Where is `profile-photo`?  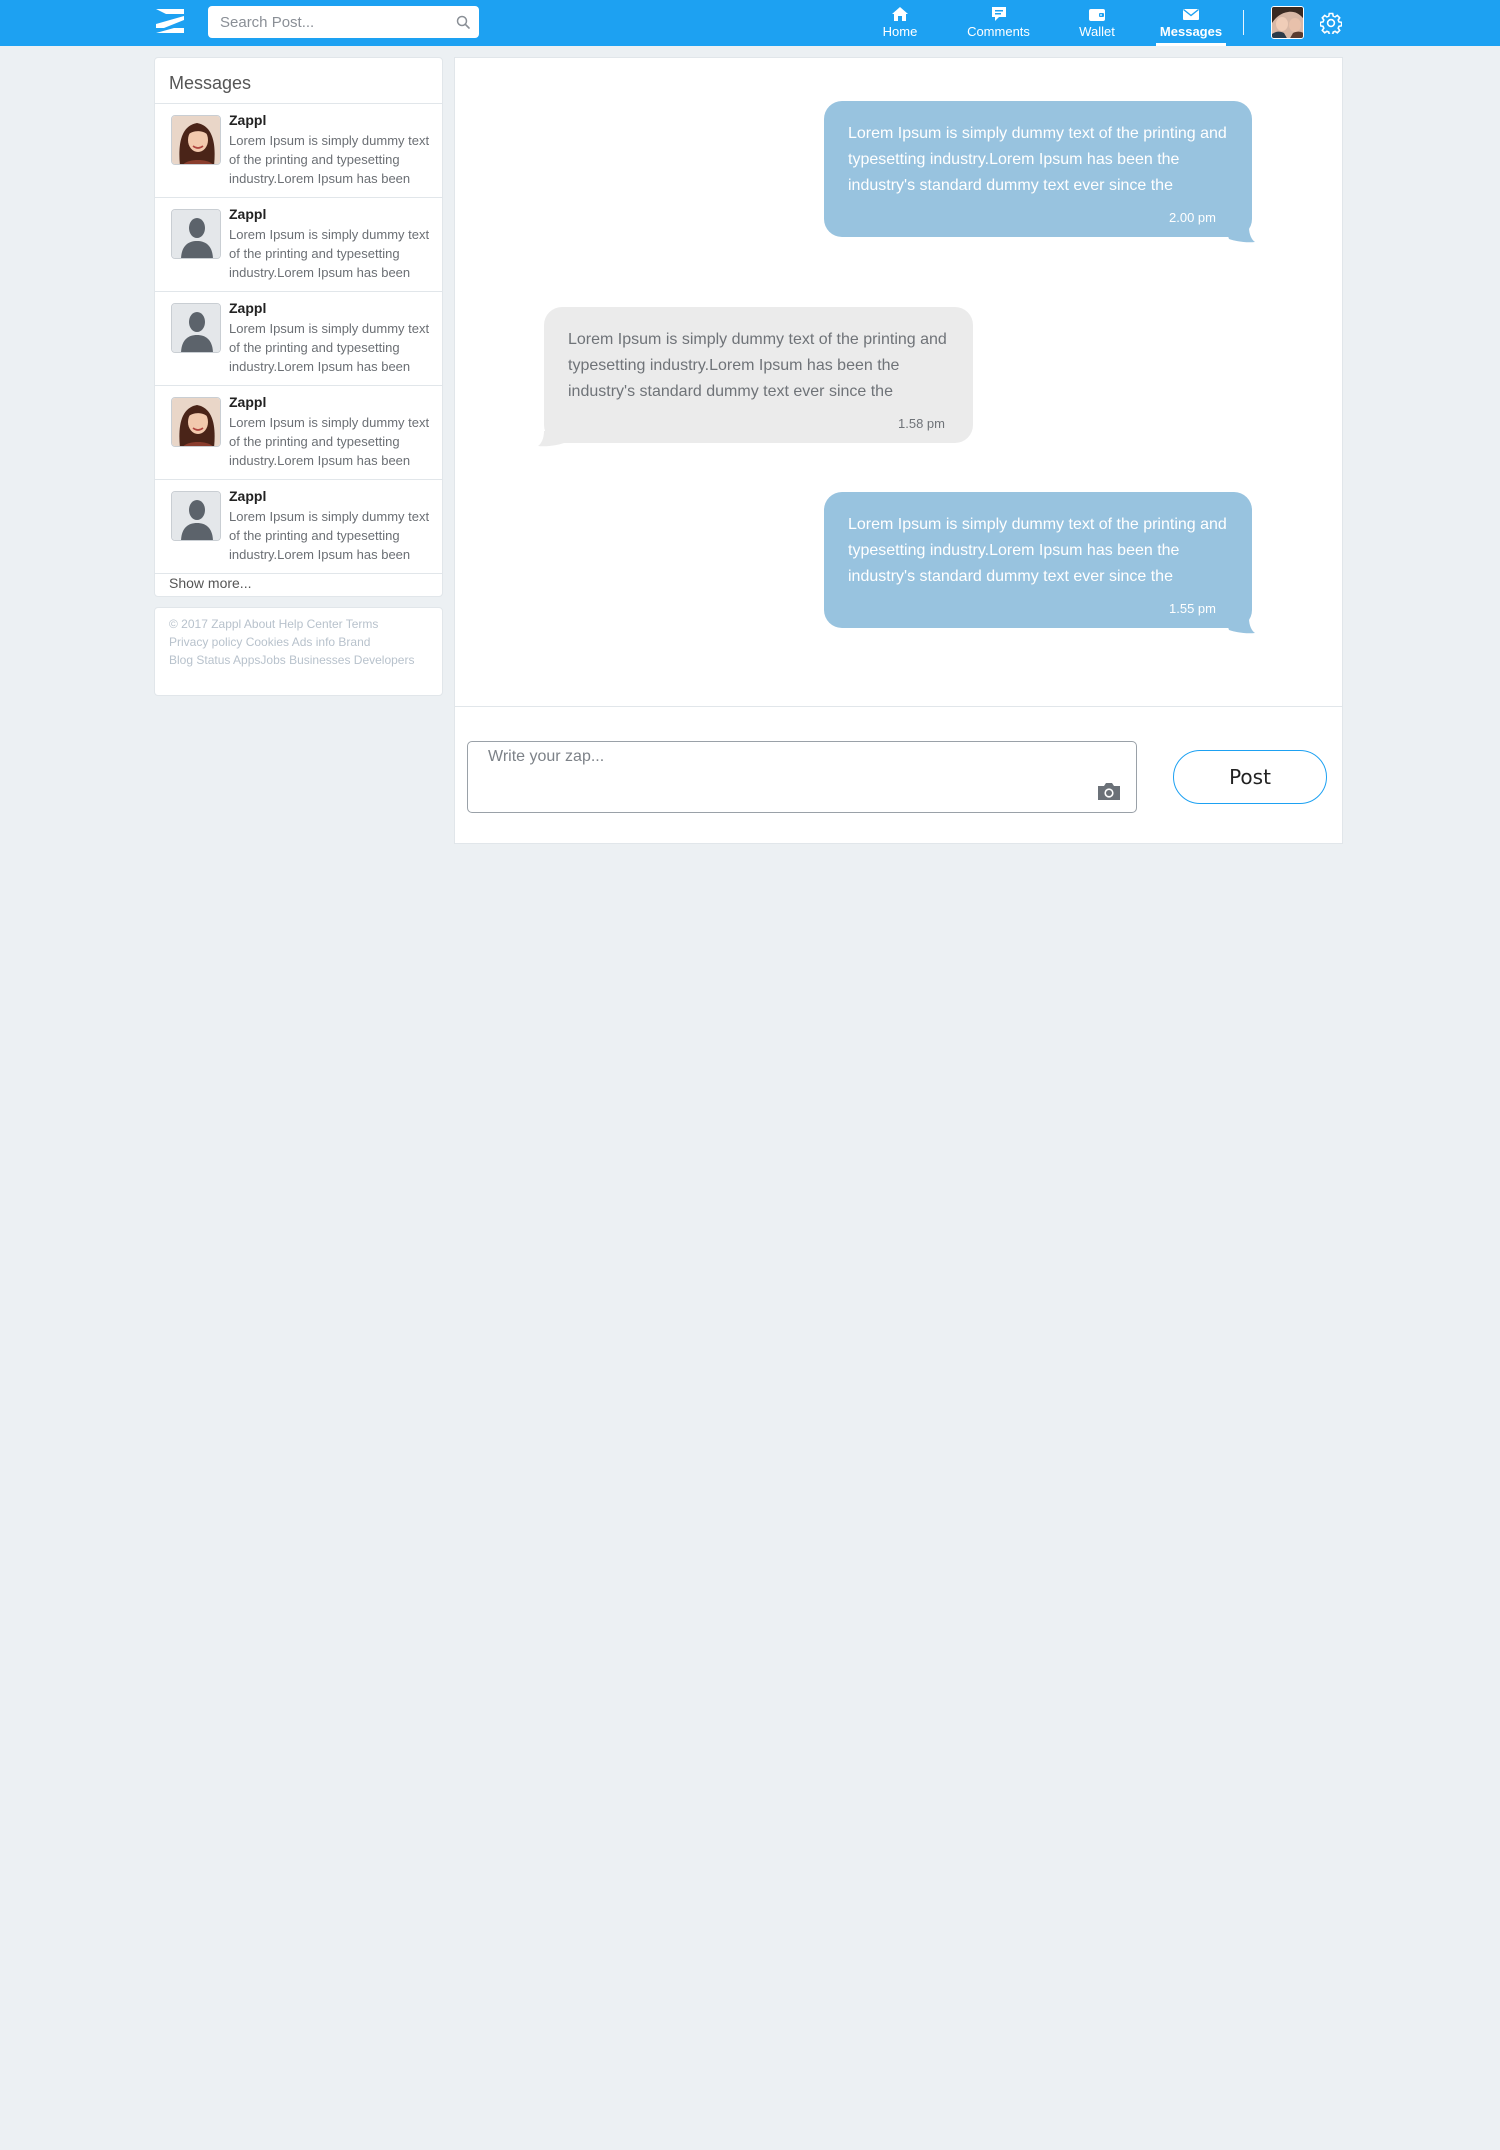 profile-photo is located at coordinates (1287, 22).